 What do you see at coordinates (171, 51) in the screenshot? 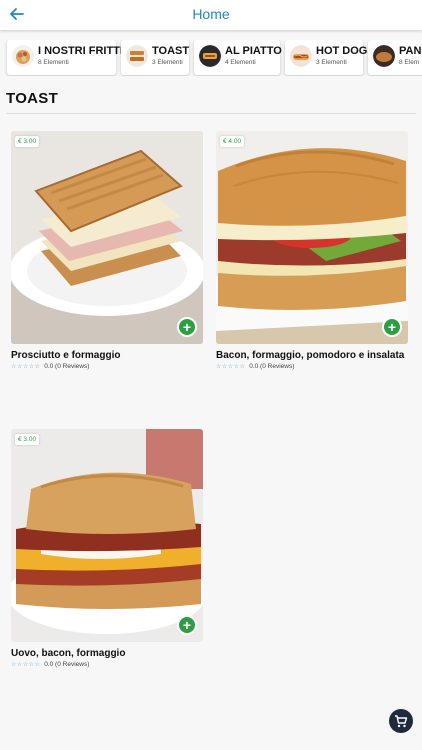
I see `category-name: TOAST` at bounding box center [171, 51].